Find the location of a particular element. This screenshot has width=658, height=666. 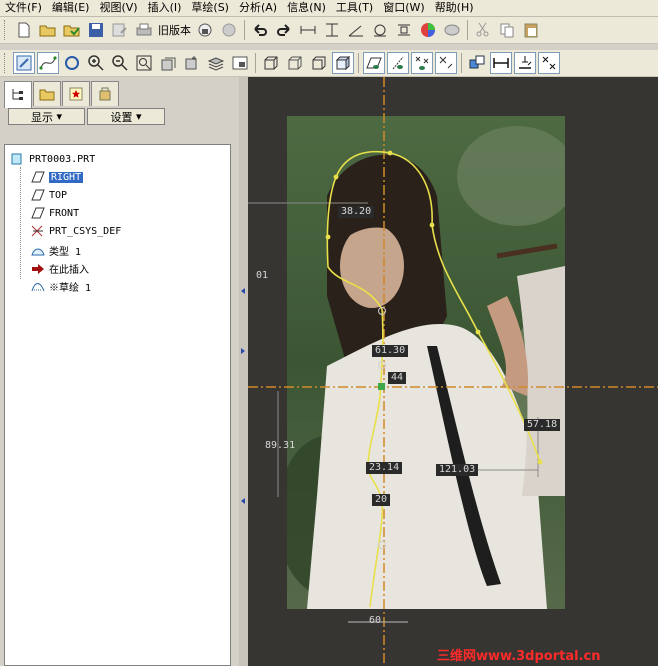

zoom-out-icon is located at coordinates (120, 63).